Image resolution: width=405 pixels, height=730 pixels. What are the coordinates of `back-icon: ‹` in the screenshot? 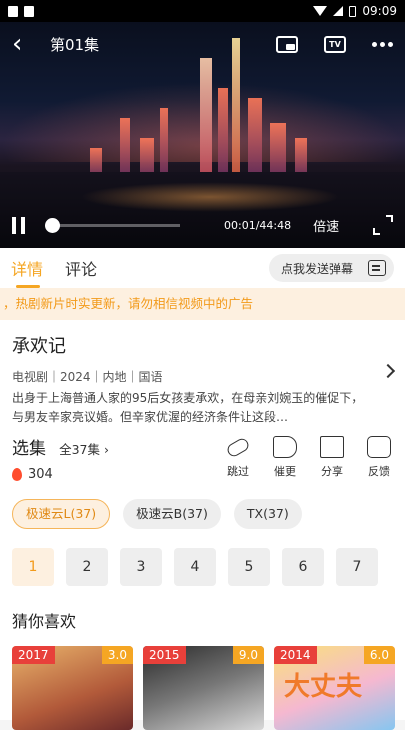 It's located at (24, 44).